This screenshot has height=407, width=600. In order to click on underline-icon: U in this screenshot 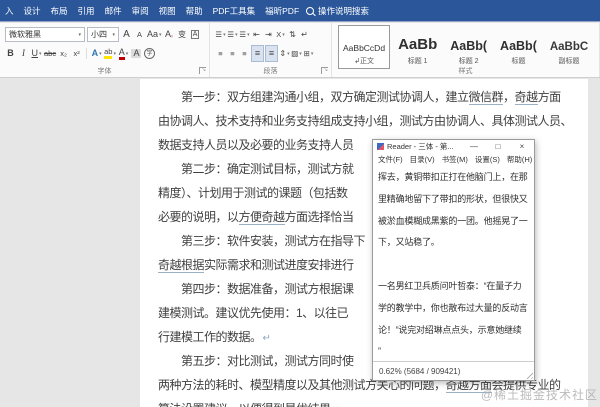, I will do `click(36, 53)`.